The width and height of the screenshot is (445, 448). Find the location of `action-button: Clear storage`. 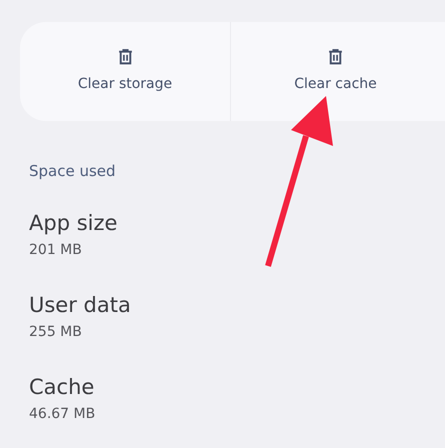

action-button: Clear storage is located at coordinates (125, 71).